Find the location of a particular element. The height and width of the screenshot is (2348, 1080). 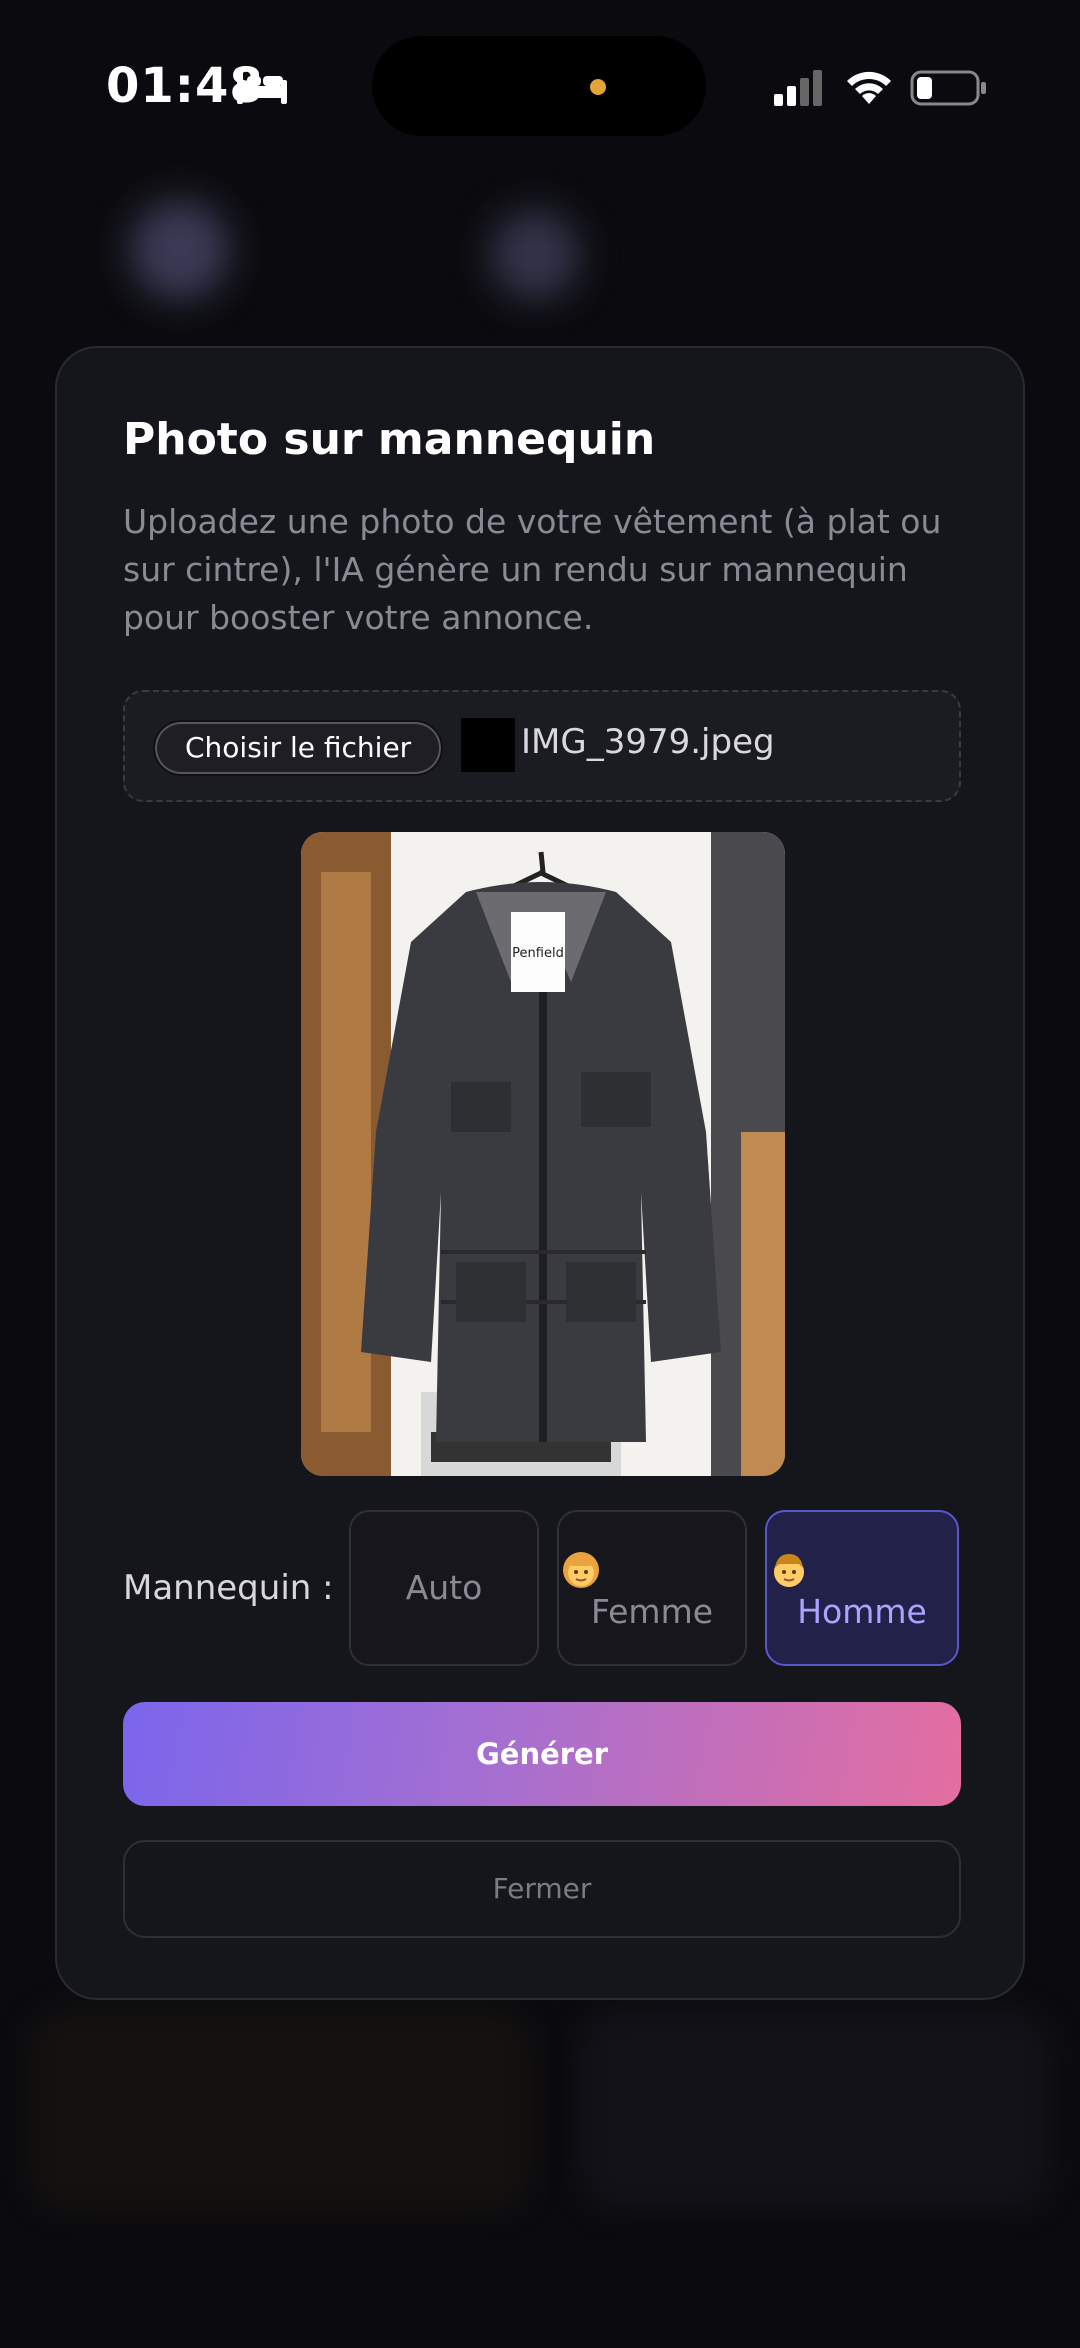

signal-icon is located at coordinates (798, 88).